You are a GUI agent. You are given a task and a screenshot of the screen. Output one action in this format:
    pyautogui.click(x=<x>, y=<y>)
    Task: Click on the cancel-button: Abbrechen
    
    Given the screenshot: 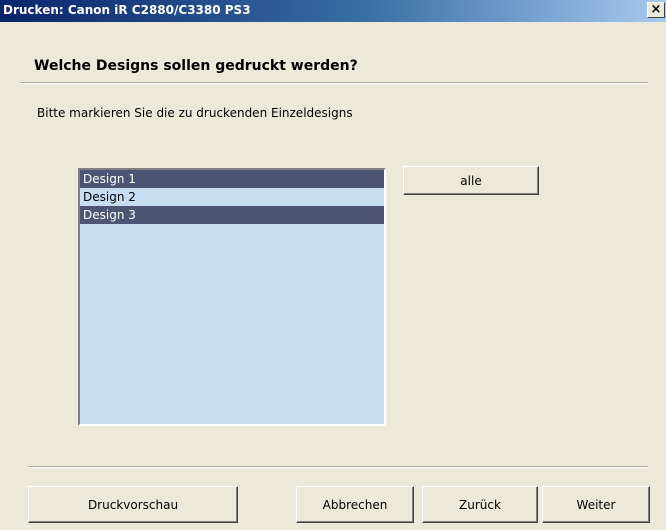 What is the action you would take?
    pyautogui.click(x=355, y=504)
    